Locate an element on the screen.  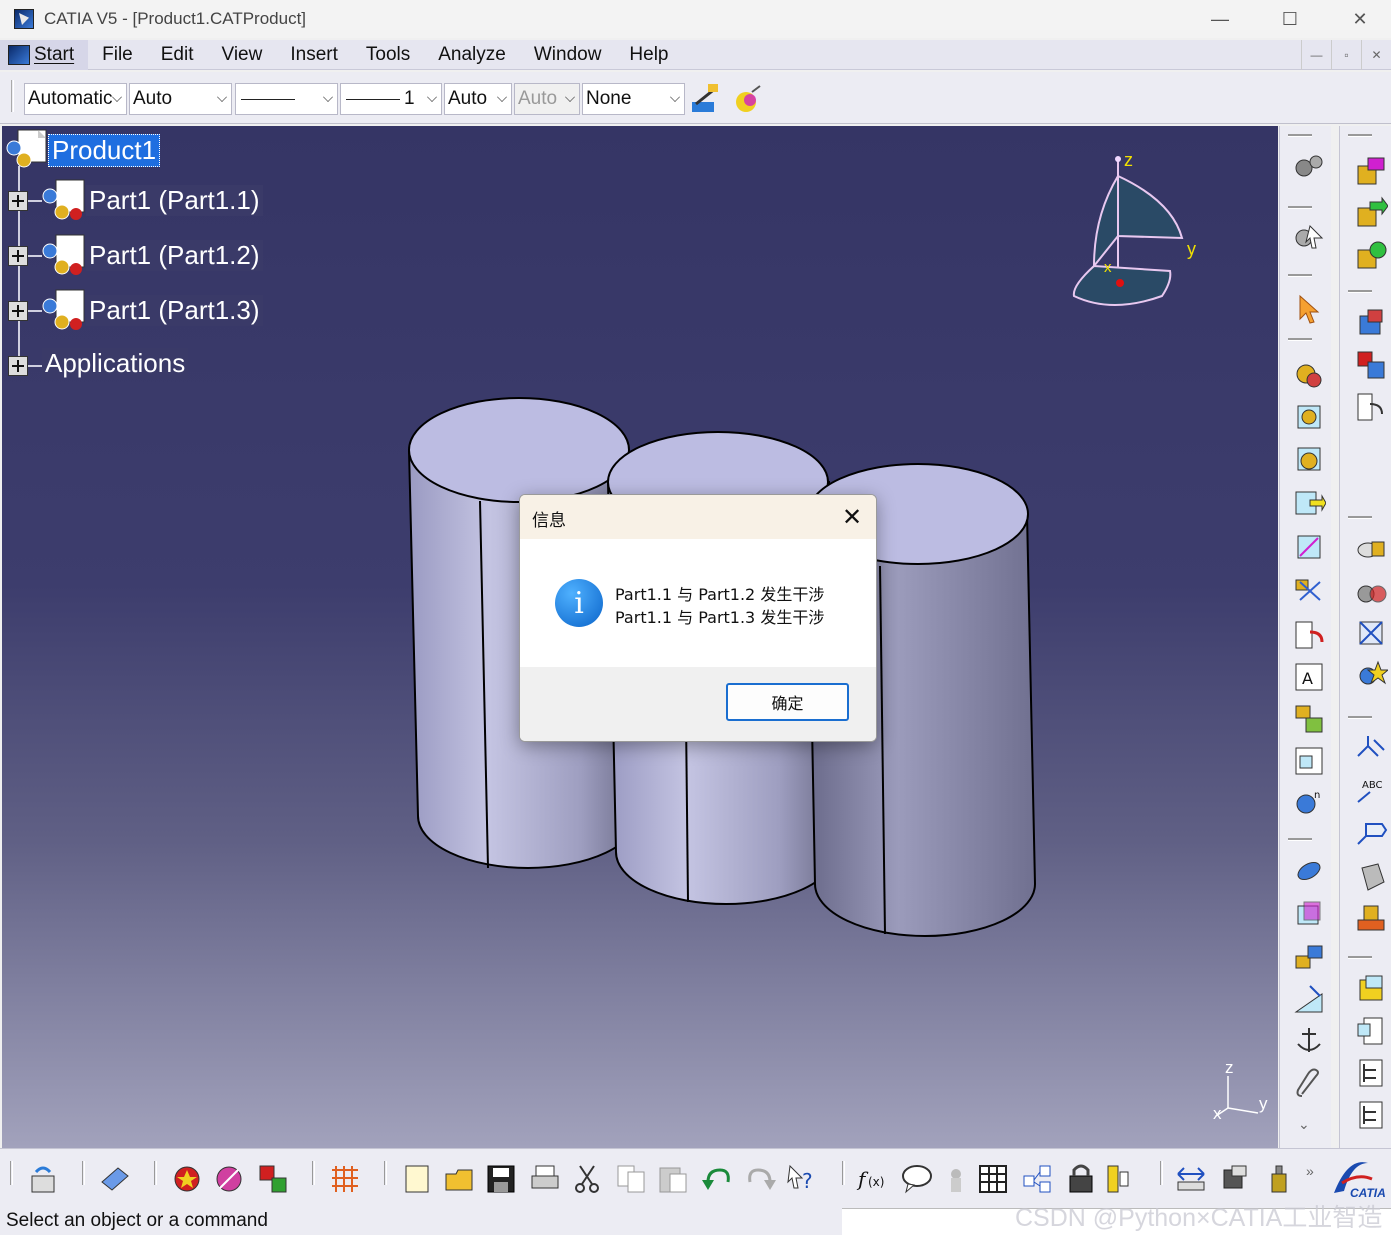
mdi-close-button: ✕ is located at coordinates (1376, 55).